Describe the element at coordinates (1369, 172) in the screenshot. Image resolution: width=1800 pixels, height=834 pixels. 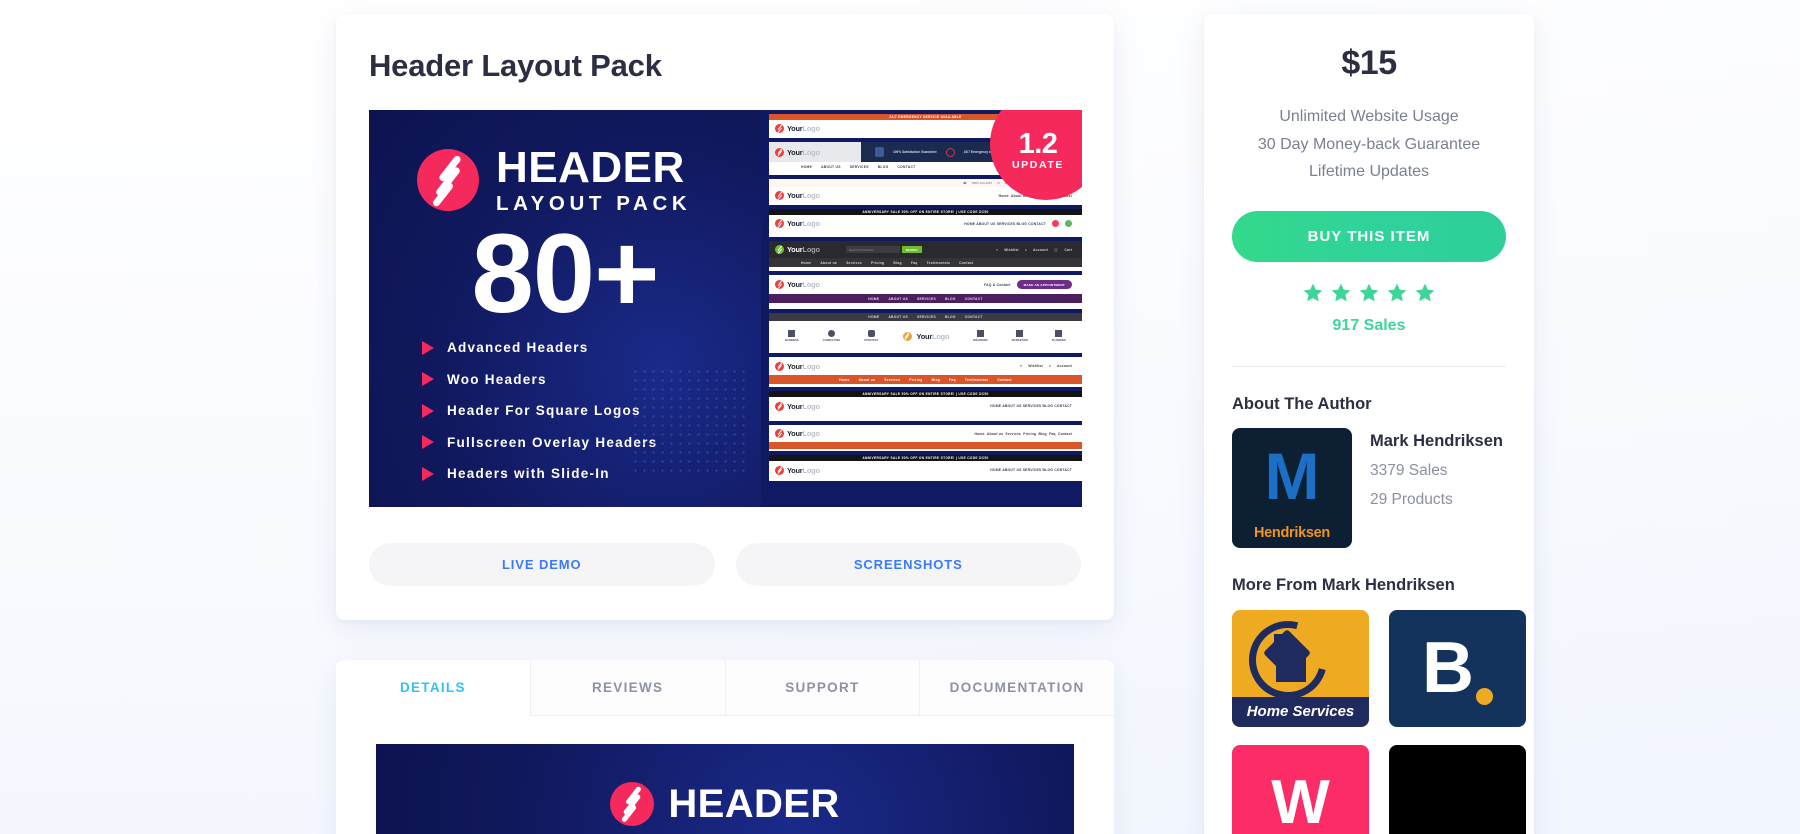
I see `perk-item: Lifetime Updates` at that location.